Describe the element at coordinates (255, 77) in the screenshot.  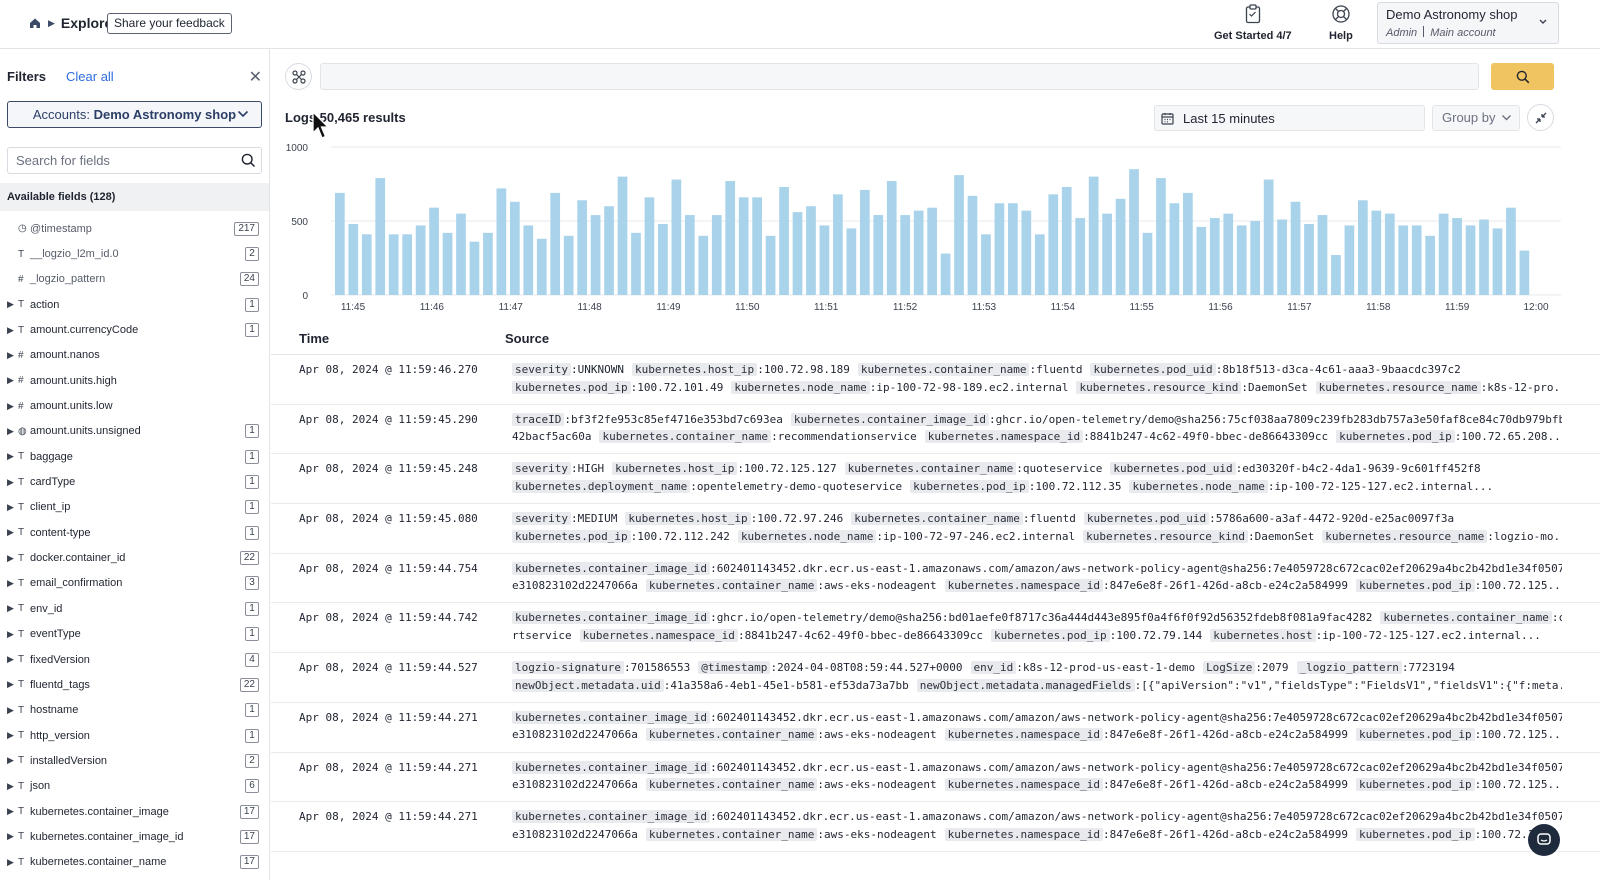
I see `close-icon: ✕` at that location.